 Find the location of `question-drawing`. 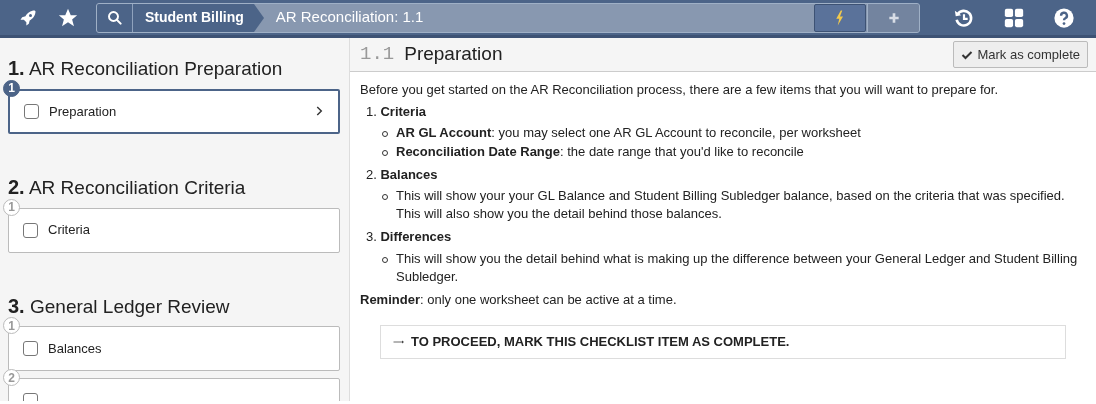

question-drawing is located at coordinates (1064, 17).